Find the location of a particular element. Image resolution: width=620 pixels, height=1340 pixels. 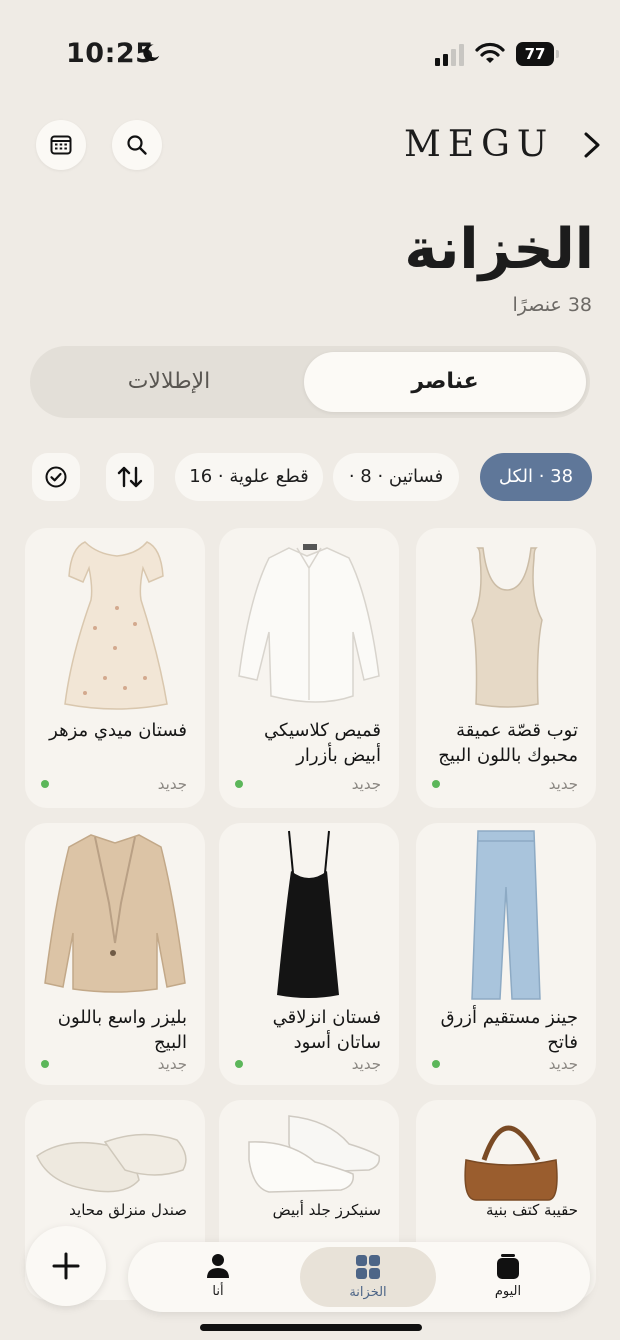

filter-chip-dresses: فساتين · 8 · is located at coordinates (396, 477).